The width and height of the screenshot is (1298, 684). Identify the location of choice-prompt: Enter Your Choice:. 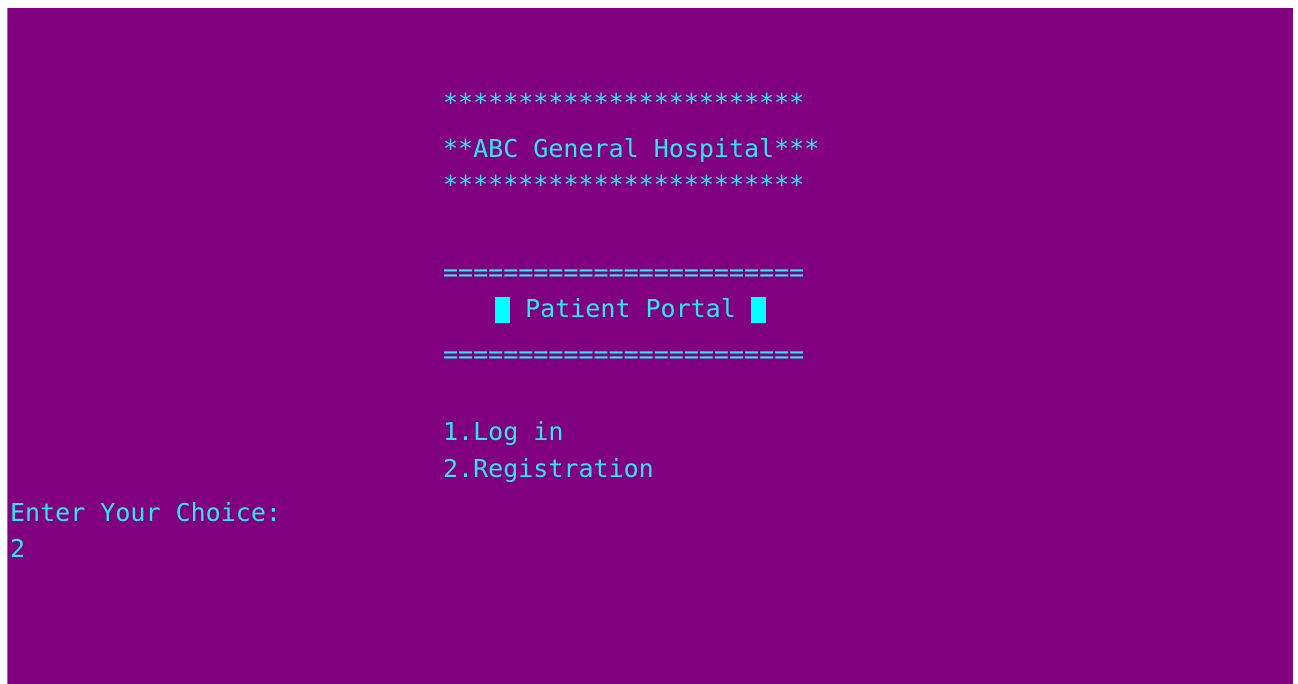
(145, 512).